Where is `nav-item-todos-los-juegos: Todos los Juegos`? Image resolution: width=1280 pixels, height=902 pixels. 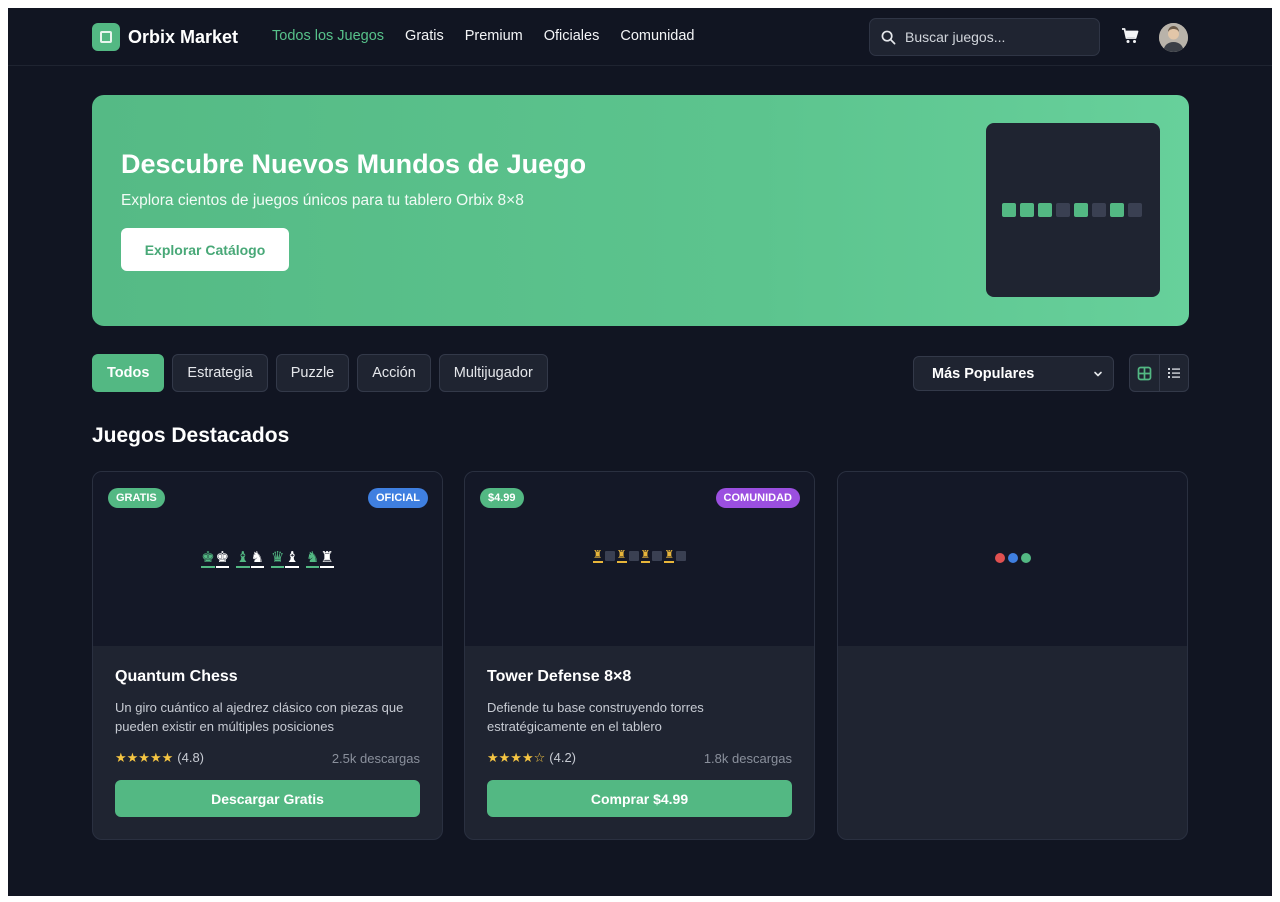
nav-item-todos-los-juegos: Todos los Juegos is located at coordinates (328, 36).